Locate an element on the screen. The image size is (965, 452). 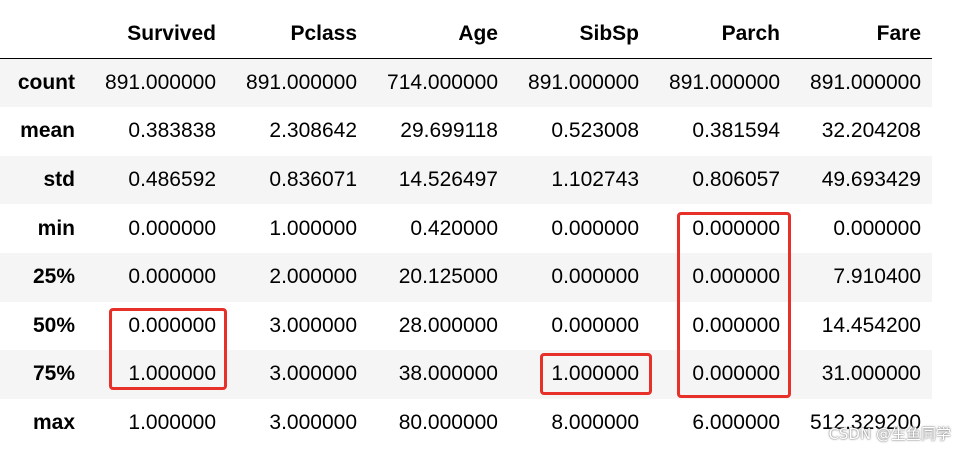
row-label: mean is located at coordinates (47, 131).